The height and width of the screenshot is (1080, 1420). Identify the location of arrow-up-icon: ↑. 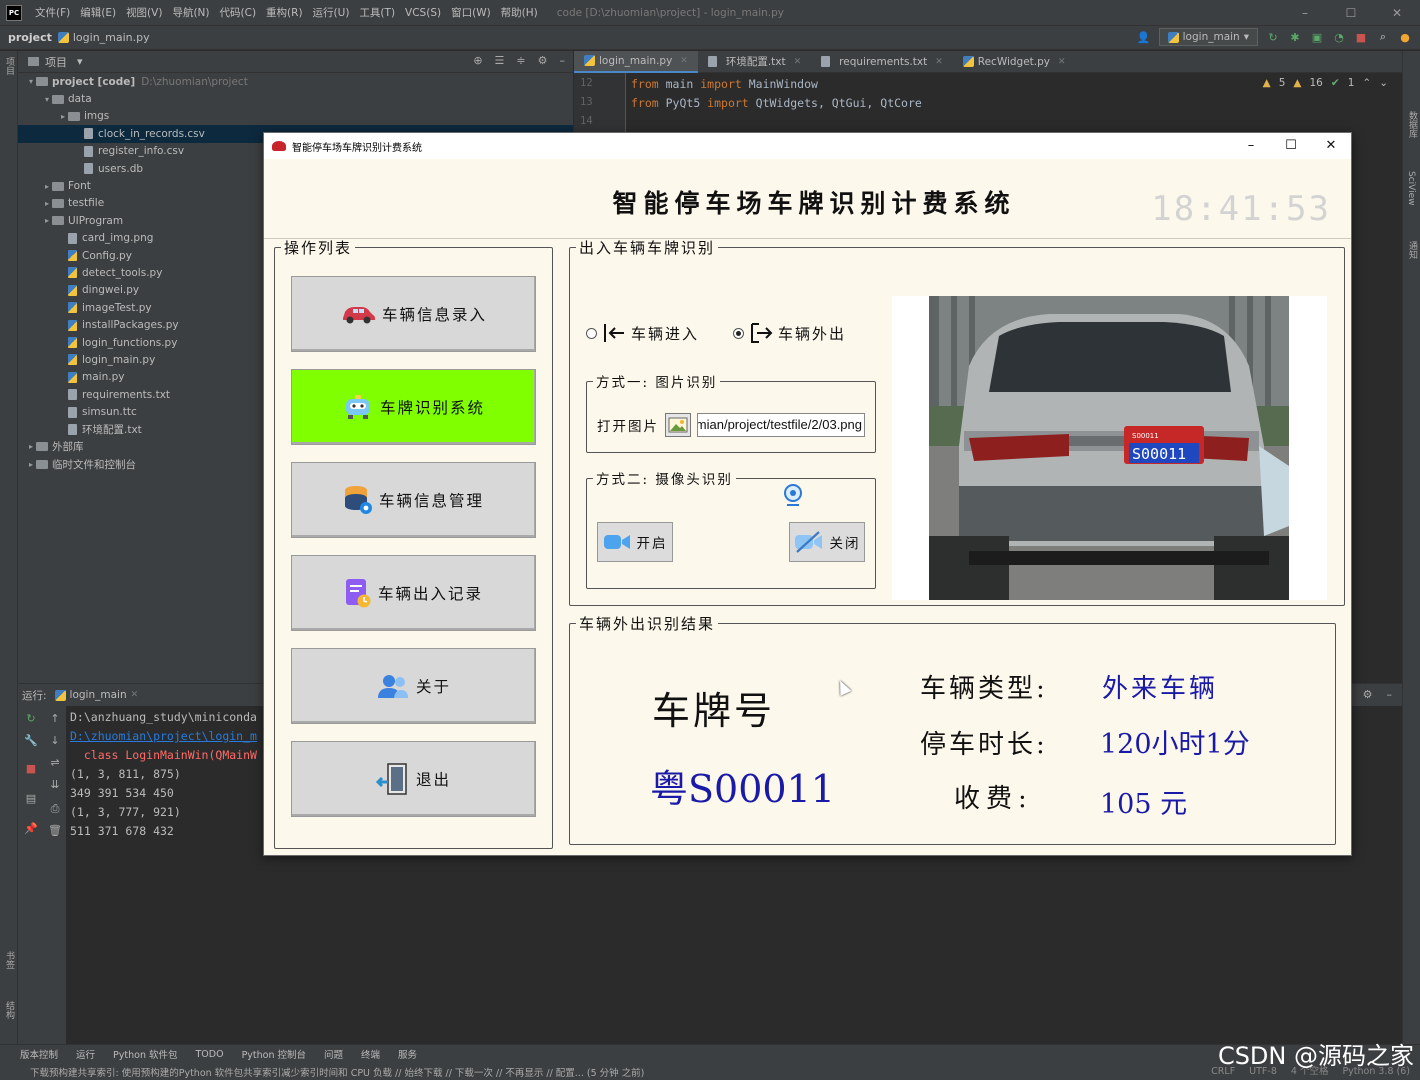
(55, 719).